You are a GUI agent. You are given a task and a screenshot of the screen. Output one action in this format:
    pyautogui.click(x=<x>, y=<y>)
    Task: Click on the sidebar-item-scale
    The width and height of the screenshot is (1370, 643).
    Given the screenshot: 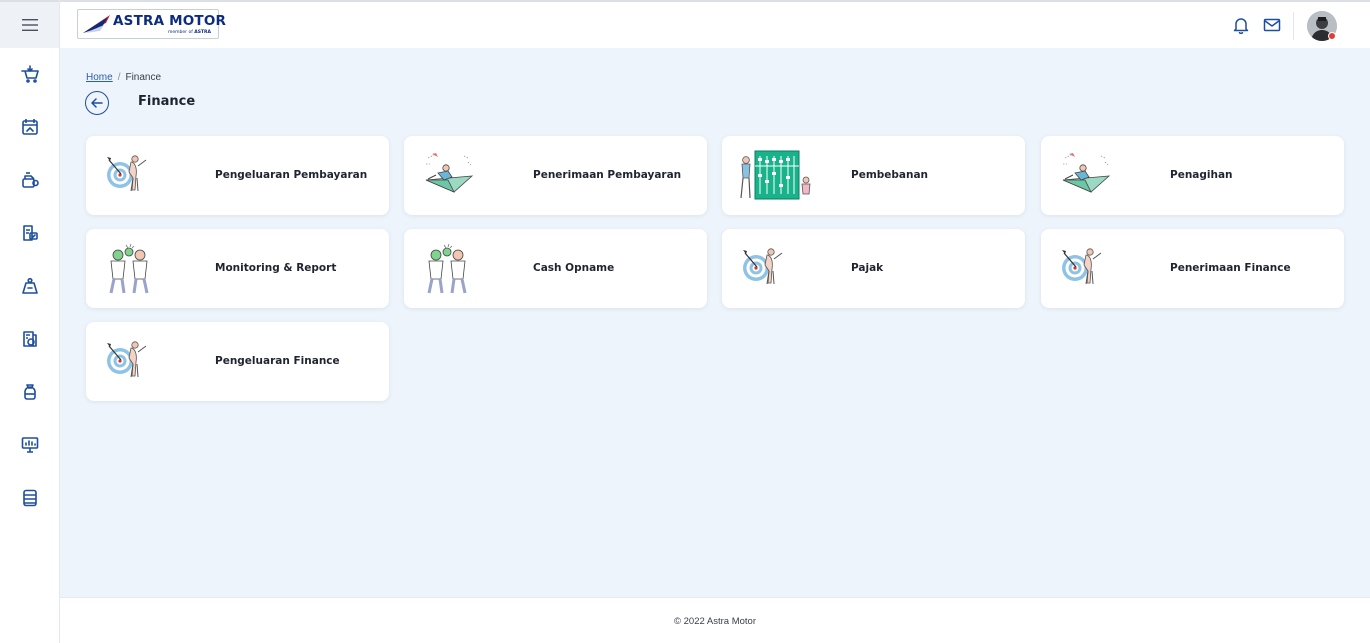 What is the action you would take?
    pyautogui.click(x=30, y=286)
    